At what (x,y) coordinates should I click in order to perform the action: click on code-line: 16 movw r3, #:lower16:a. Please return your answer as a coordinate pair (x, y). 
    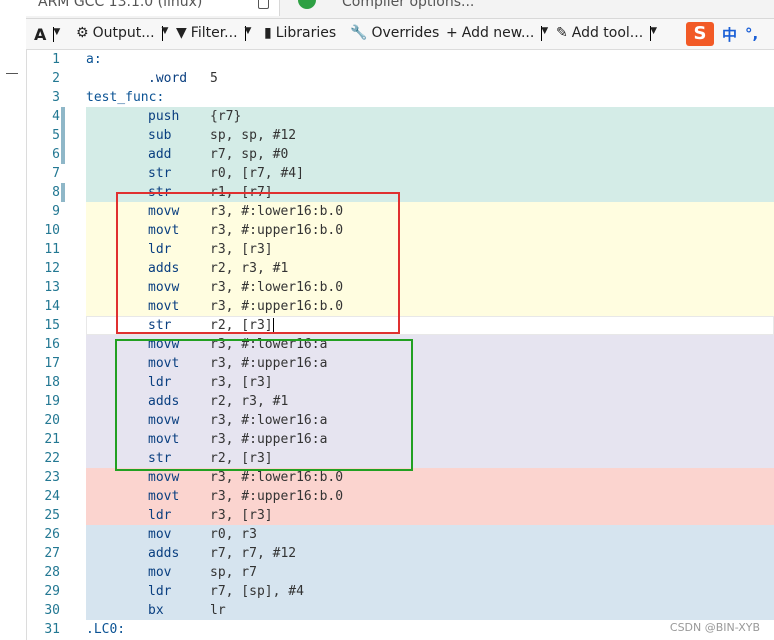
    Looking at the image, I should click on (400, 344).